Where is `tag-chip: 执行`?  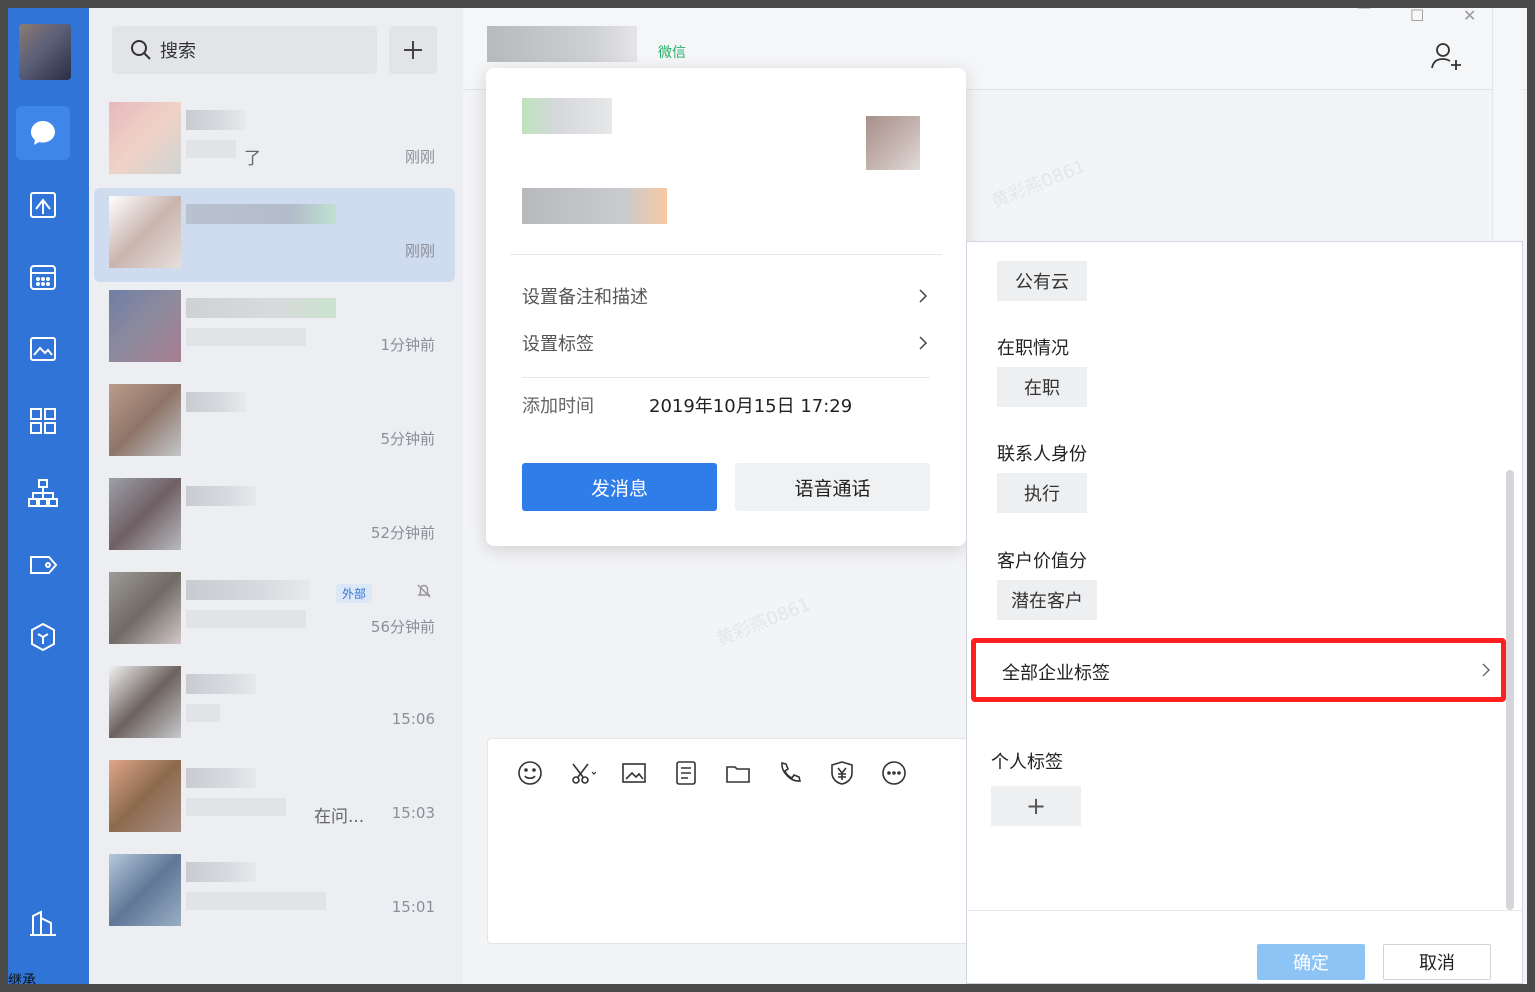
tag-chip: 执行 is located at coordinates (1042, 493).